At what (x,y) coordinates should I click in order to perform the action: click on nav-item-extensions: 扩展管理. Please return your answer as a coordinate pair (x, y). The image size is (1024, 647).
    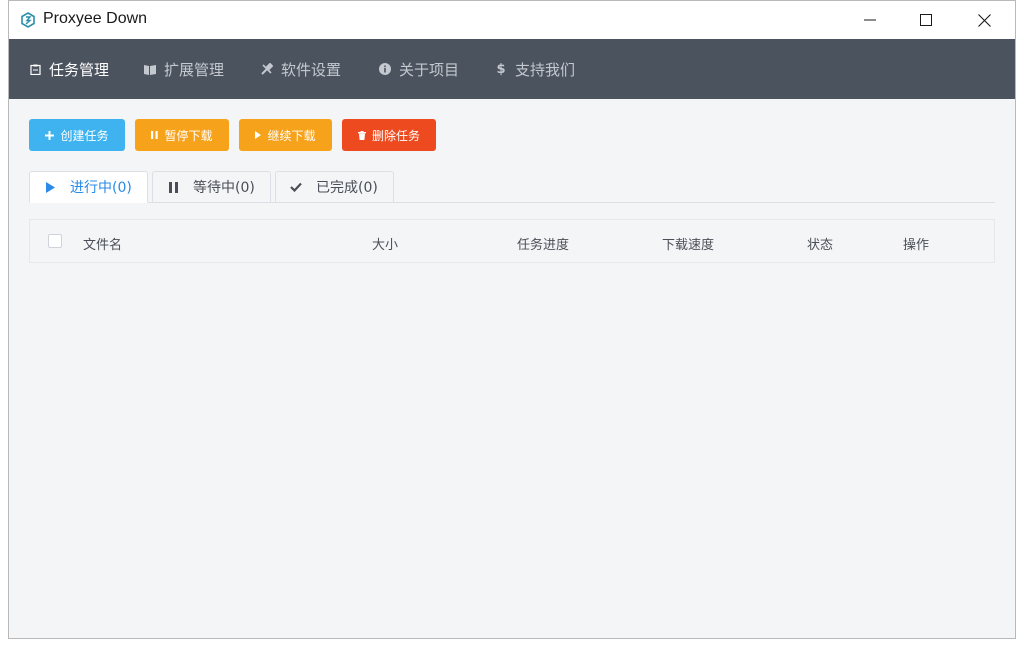
    Looking at the image, I should click on (184, 69).